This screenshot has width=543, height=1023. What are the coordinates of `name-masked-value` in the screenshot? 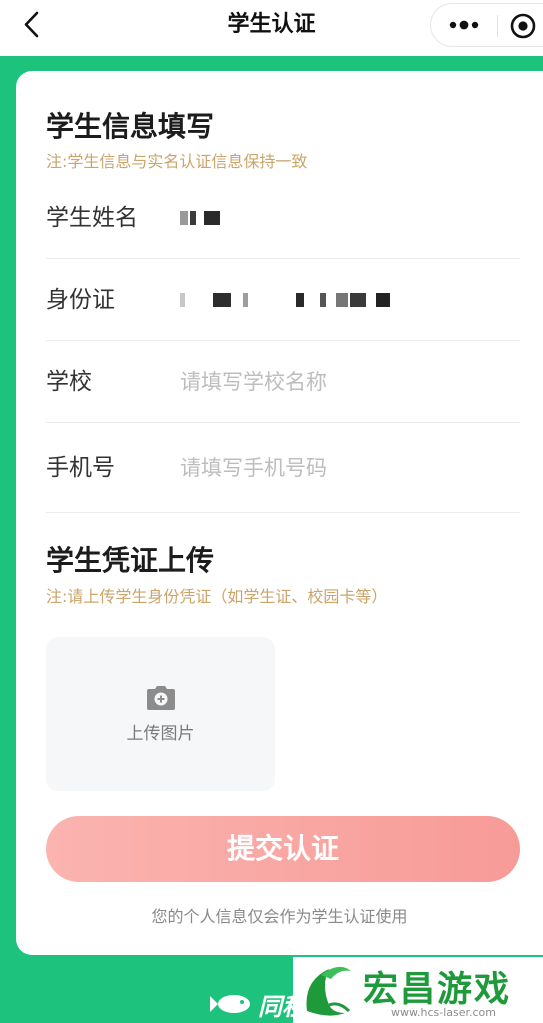 It's located at (201, 218).